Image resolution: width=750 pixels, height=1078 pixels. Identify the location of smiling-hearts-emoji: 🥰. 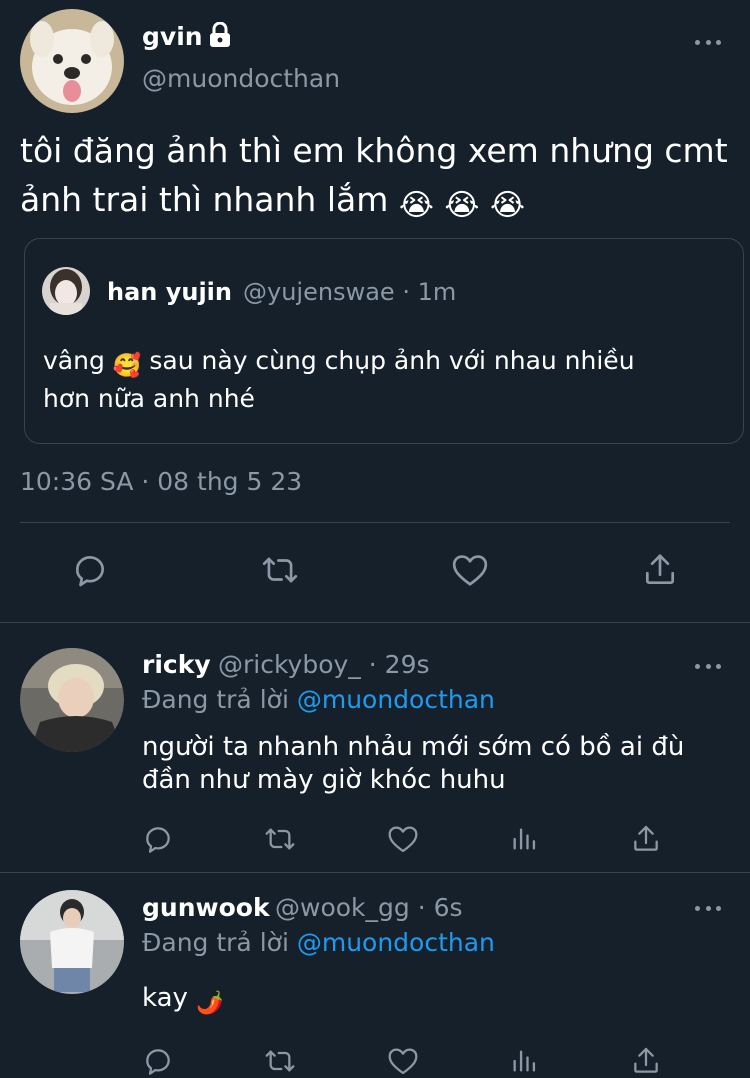
(127, 366).